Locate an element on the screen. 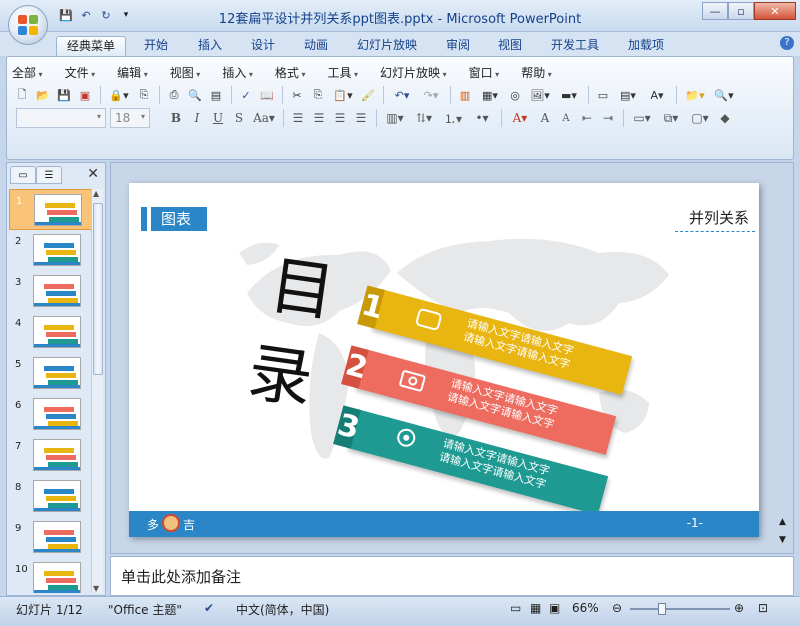 The width and height of the screenshot is (800, 626). zoom-out-icon: ⊖ is located at coordinates (617, 608).